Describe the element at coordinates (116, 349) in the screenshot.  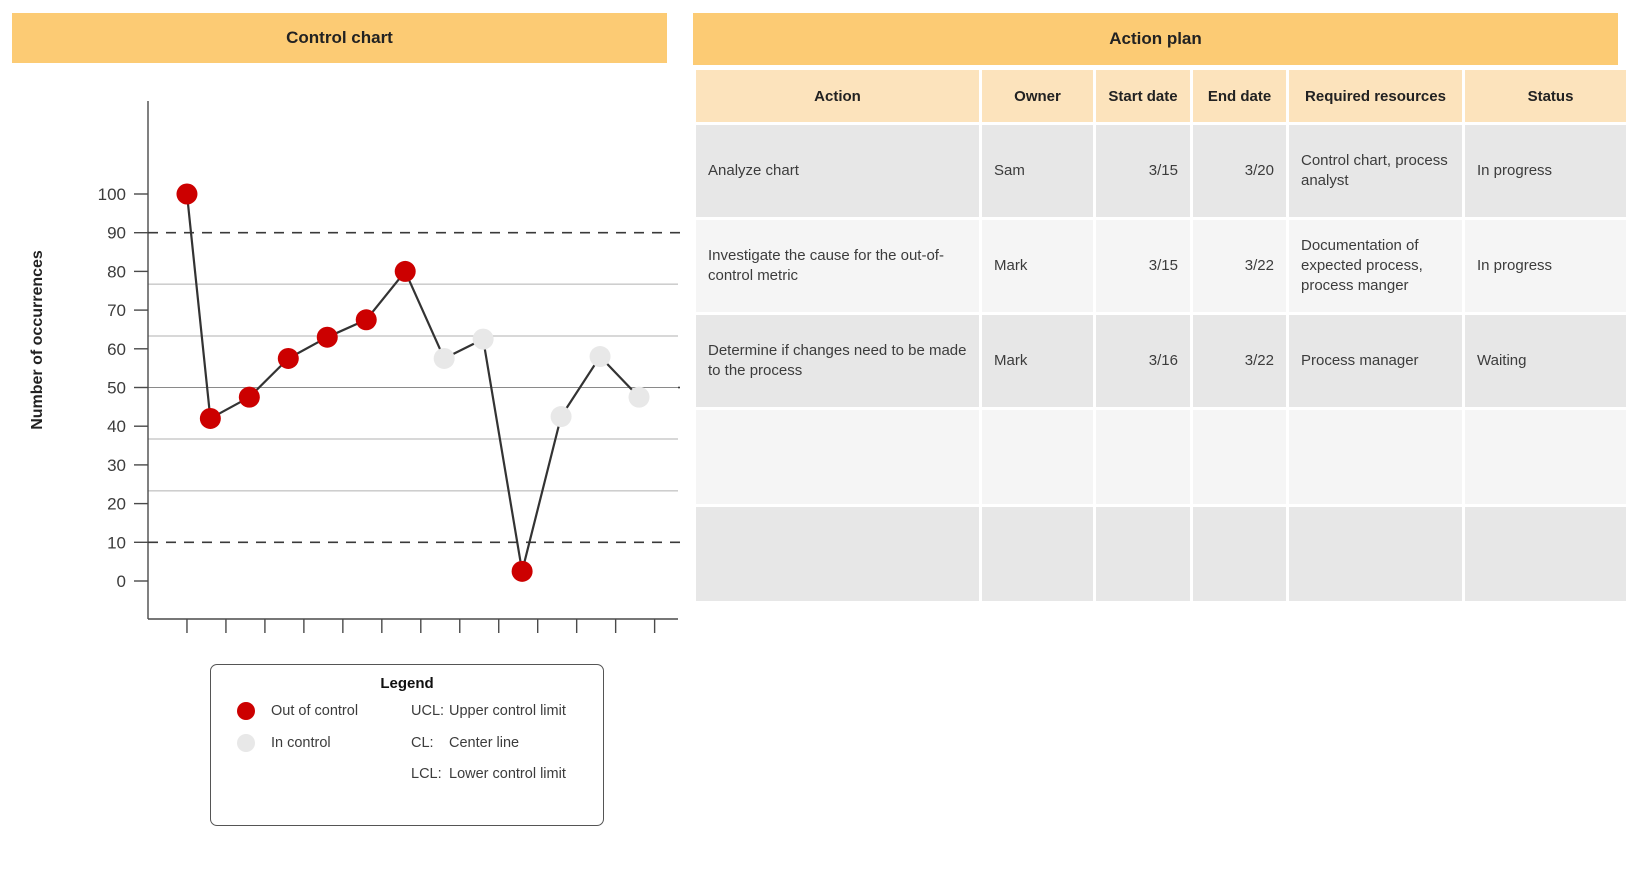
I see `y-tick-label-60: 60` at that location.